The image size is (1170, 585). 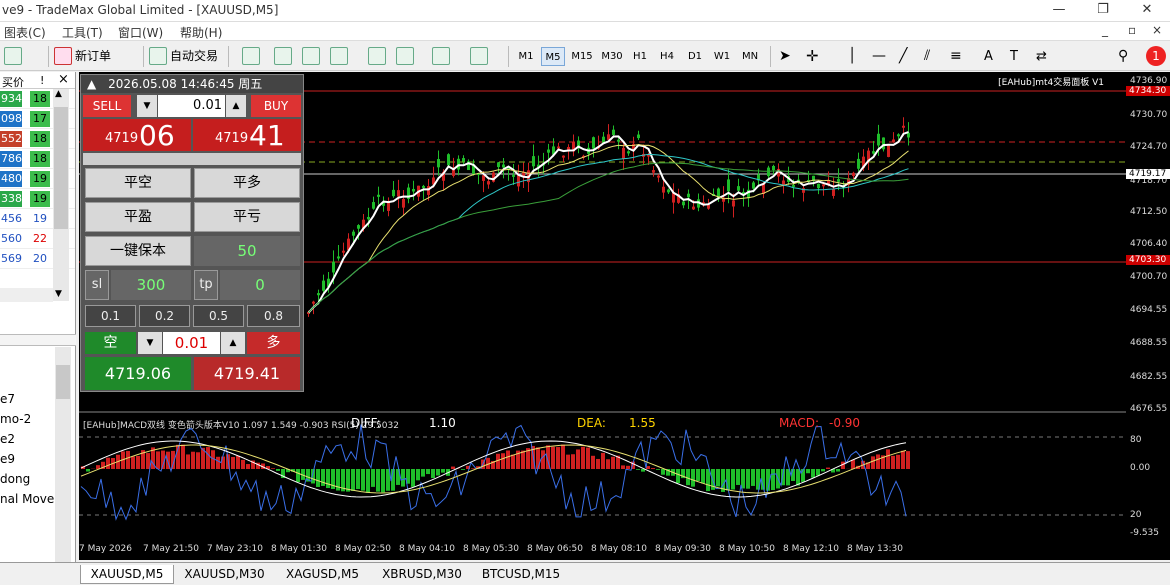 What do you see at coordinates (110, 316) in the screenshot?
I see `lot-preset-button: 0.1` at bounding box center [110, 316].